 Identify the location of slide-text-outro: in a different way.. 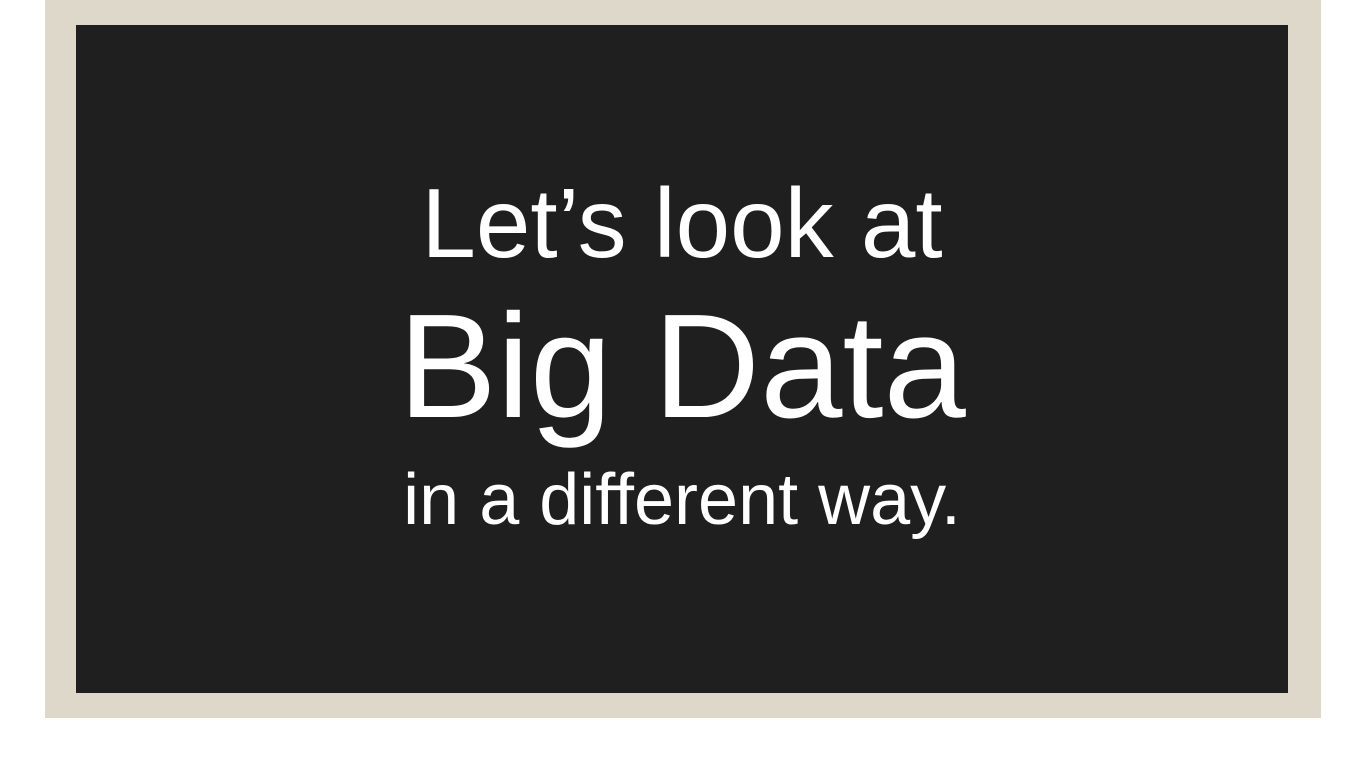
(682, 500).